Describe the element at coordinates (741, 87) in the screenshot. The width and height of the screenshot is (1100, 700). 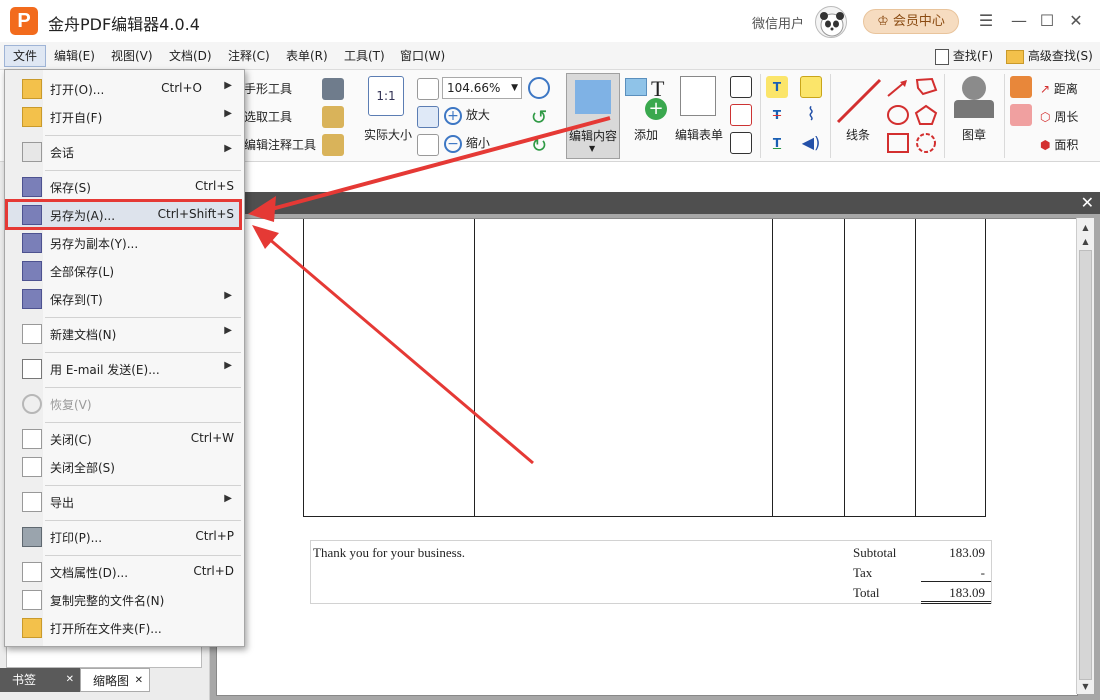
I see `text-field-icon` at that location.